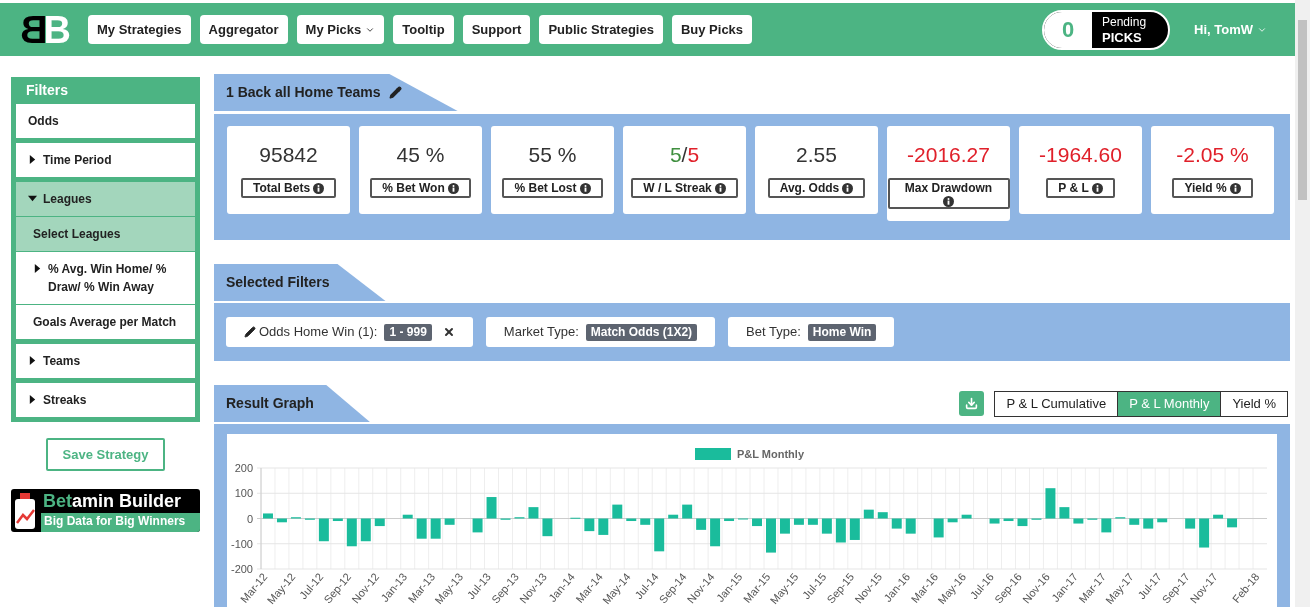  Describe the element at coordinates (243, 468) in the screenshot. I see `y-axis-label: 200` at that location.